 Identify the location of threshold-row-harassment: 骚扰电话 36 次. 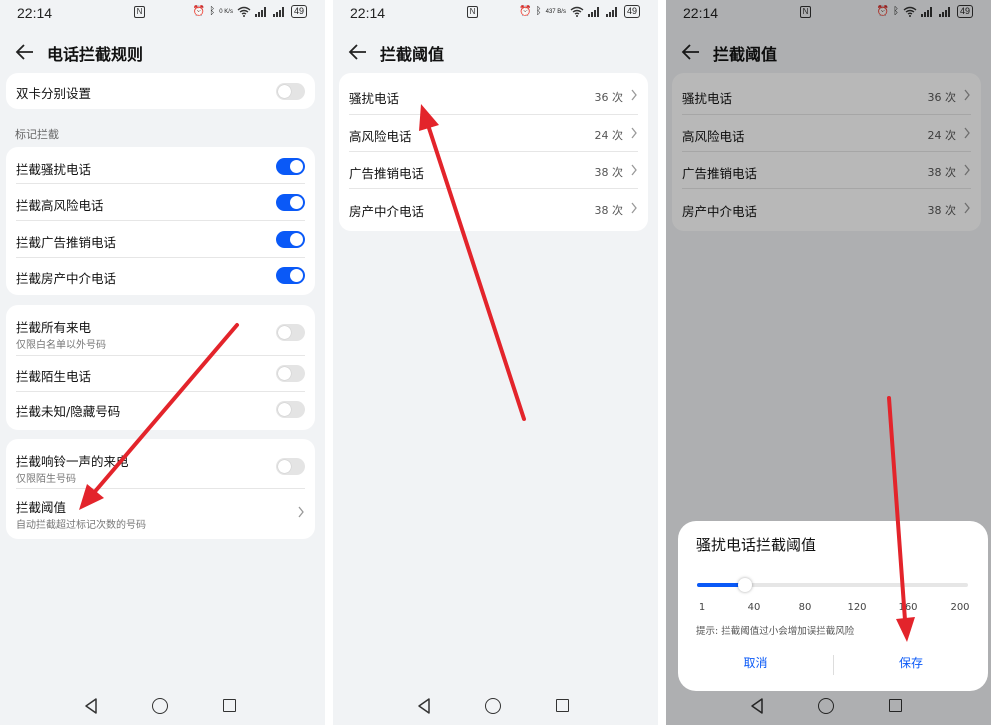
(493, 93).